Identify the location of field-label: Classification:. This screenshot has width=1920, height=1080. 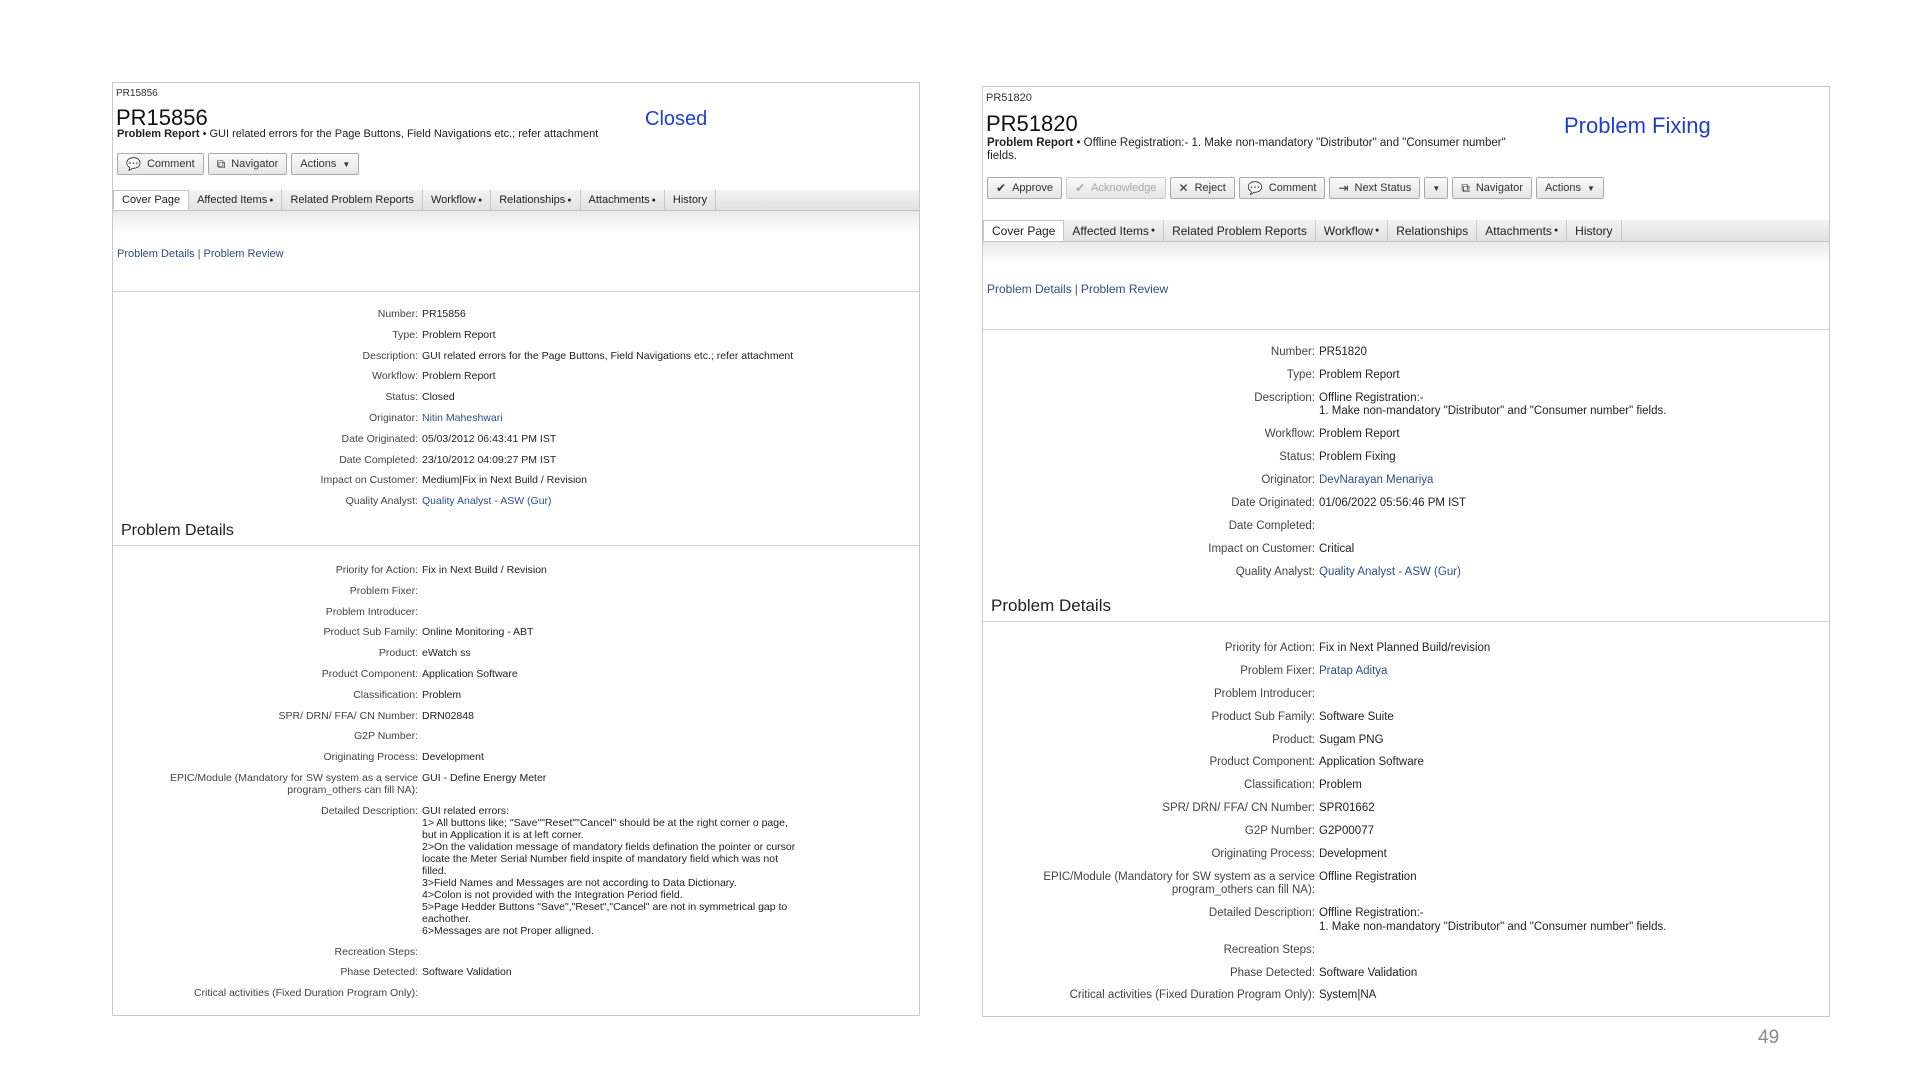
(385, 694).